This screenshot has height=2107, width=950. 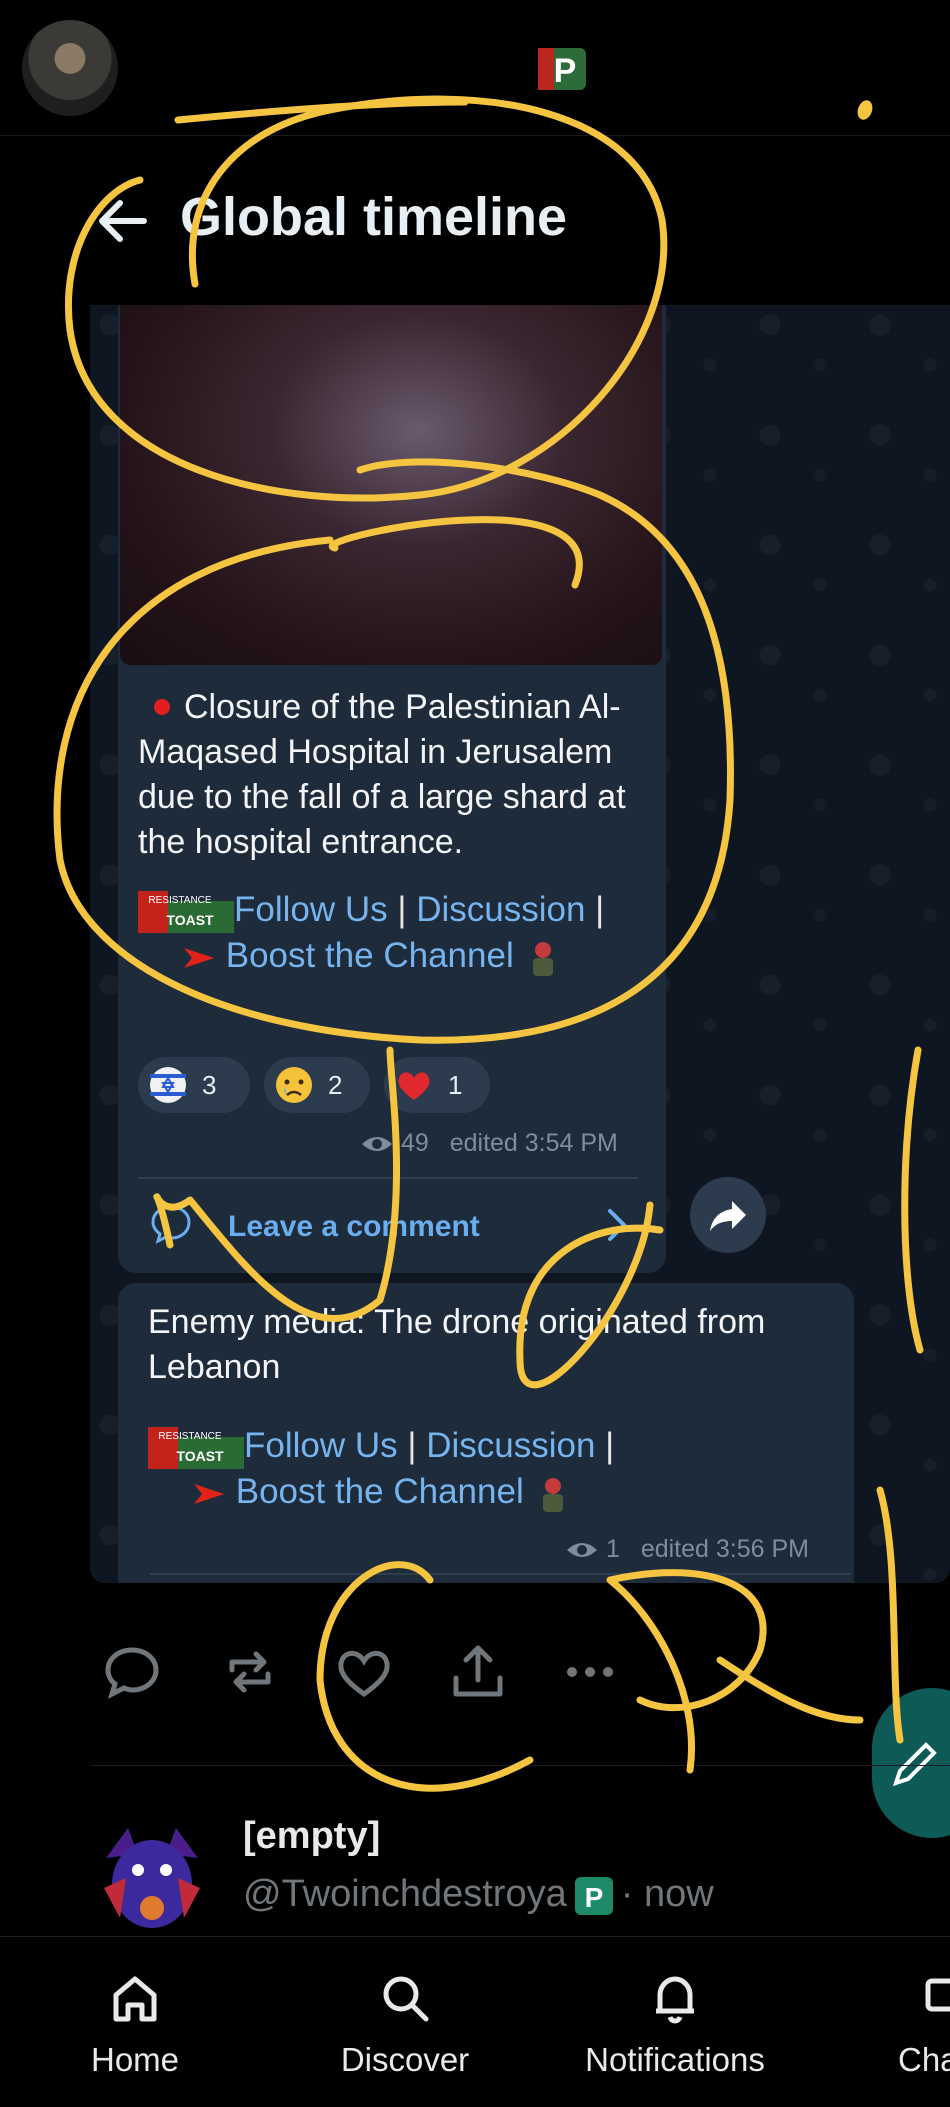 What do you see at coordinates (209, 1084) in the screenshot?
I see `reaction-count: 3` at bounding box center [209, 1084].